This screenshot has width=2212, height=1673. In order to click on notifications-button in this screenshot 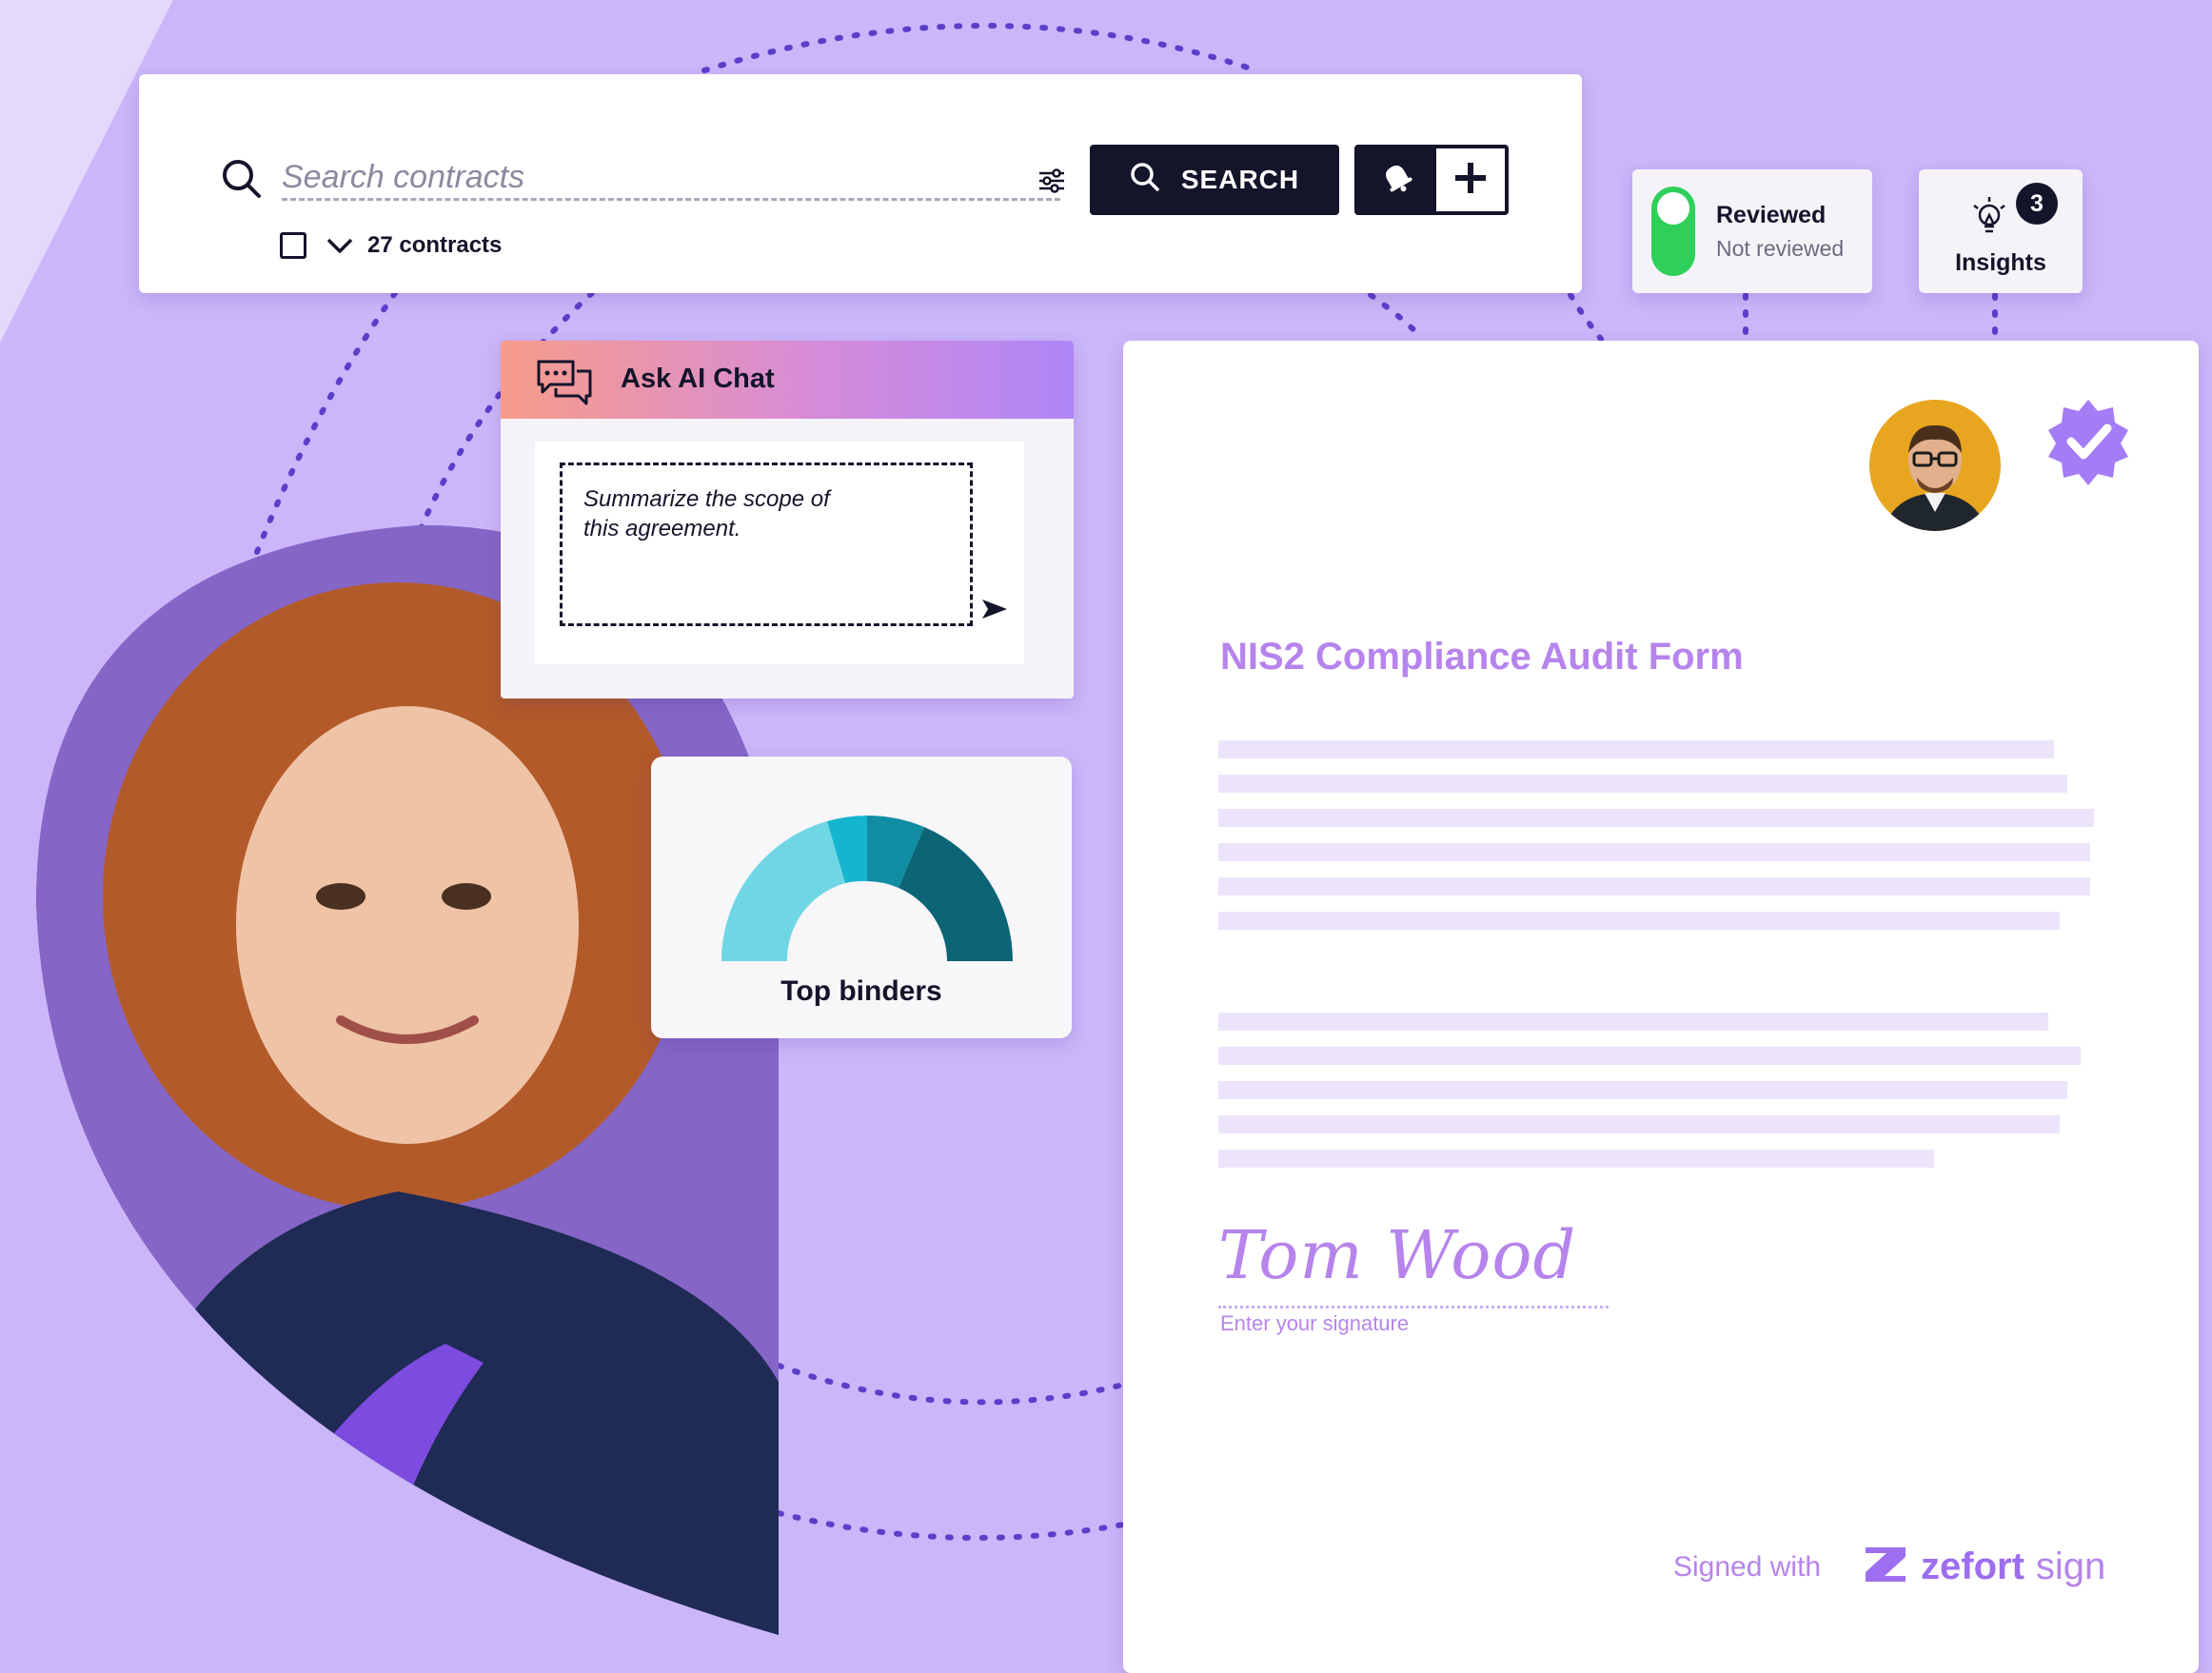, I will do `click(1397, 179)`.